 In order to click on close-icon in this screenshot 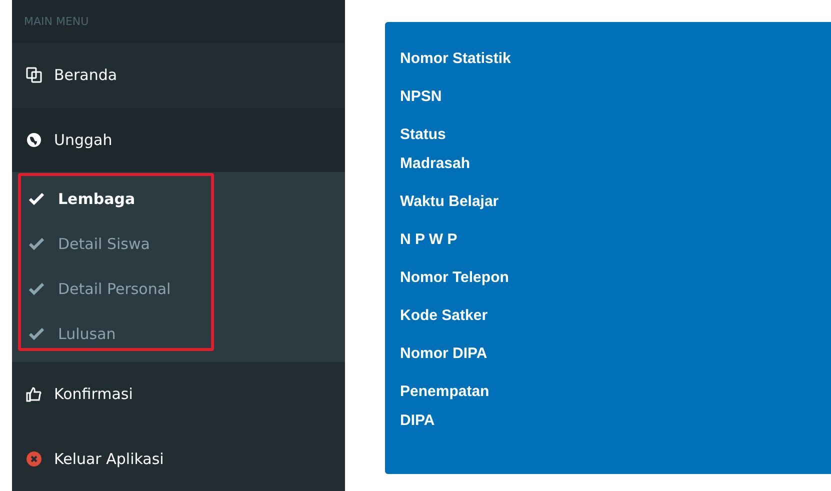, I will do `click(34, 458)`.